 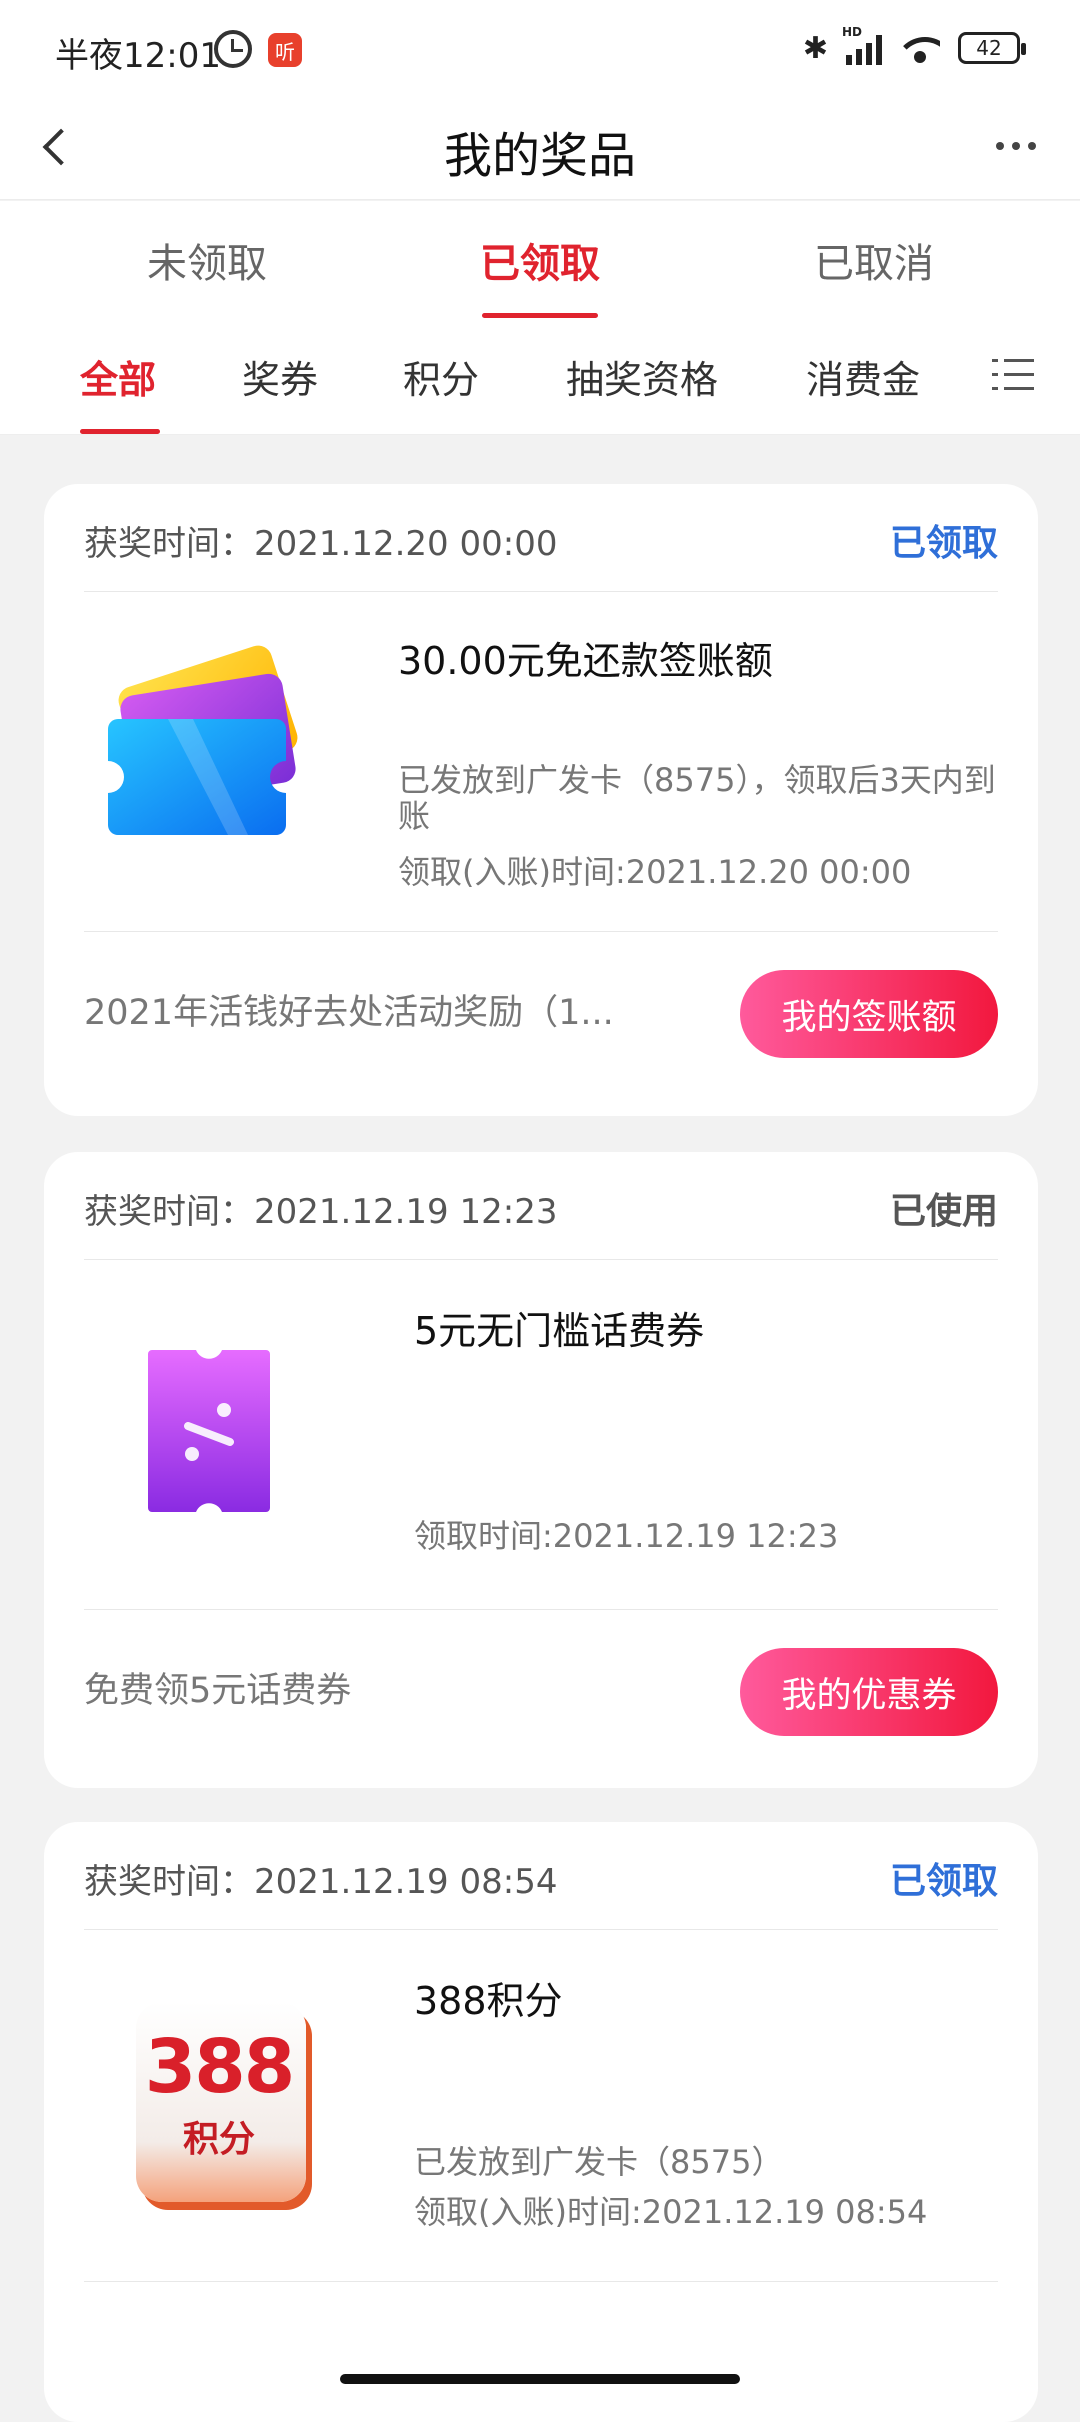 What do you see at coordinates (218, 2139) in the screenshot?
I see `points-label: 积分` at bounding box center [218, 2139].